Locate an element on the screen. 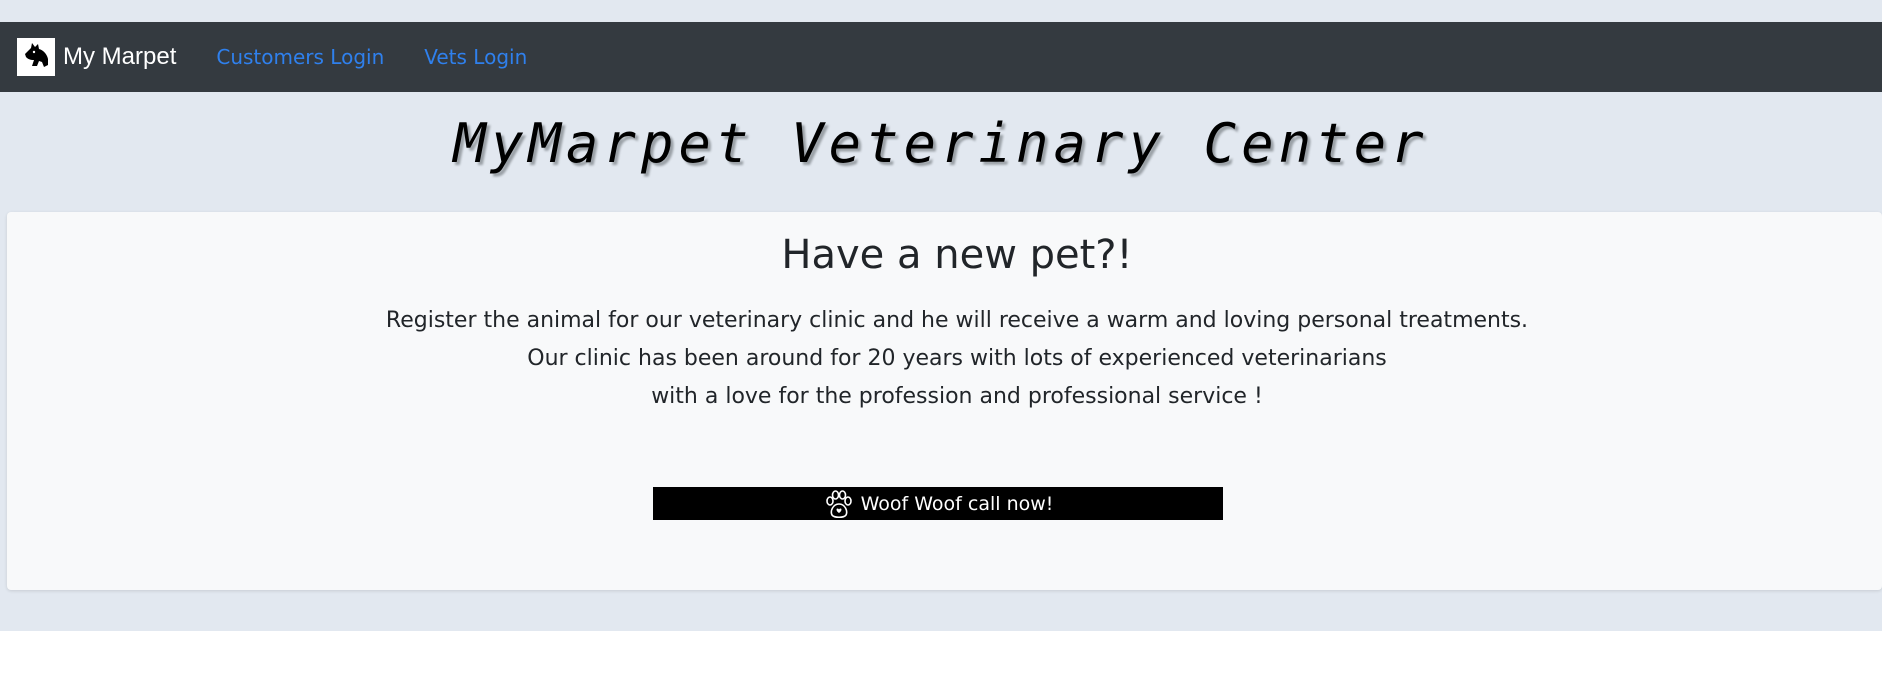 The height and width of the screenshot is (694, 1882). call-now-button: Woof Woof call now! is located at coordinates (938, 503).